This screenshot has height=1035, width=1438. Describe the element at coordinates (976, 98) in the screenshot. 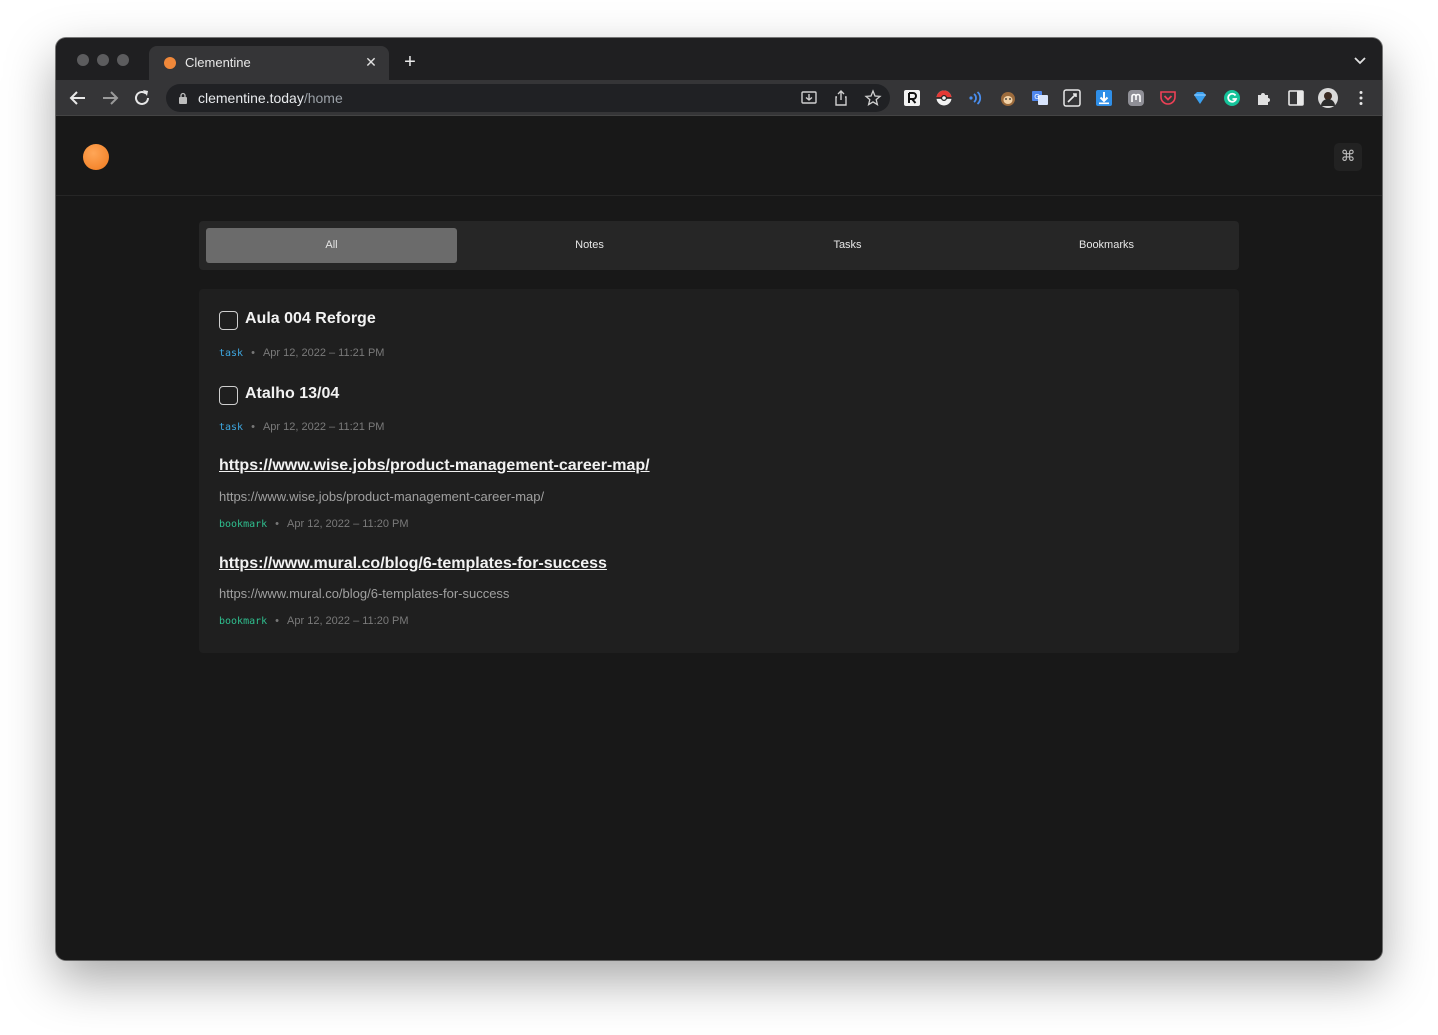

I see `audio-extension-icon` at that location.